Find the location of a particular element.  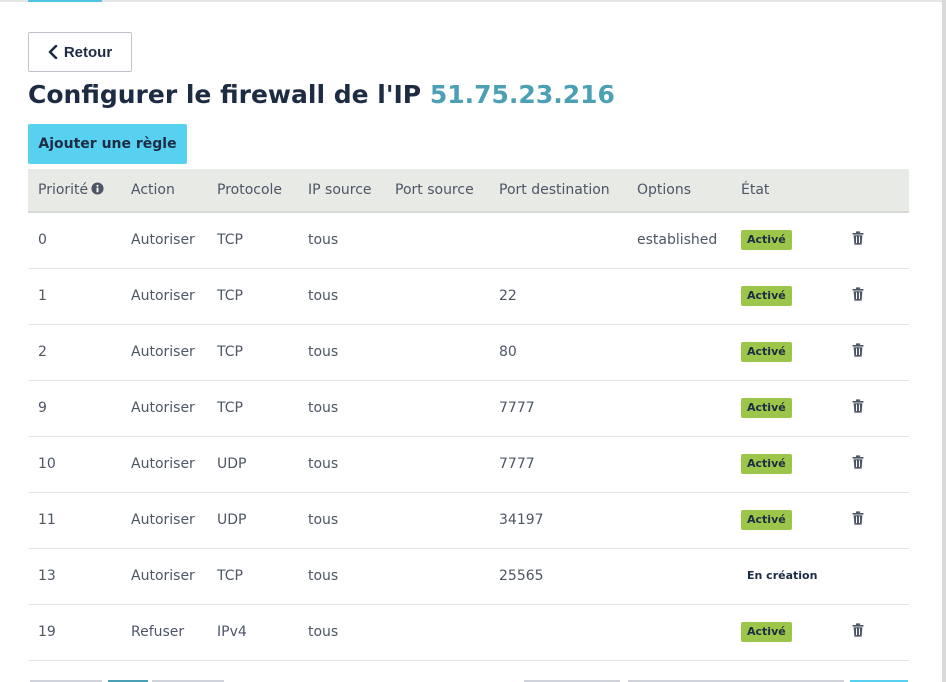

back-button-label: Retour is located at coordinates (88, 52).